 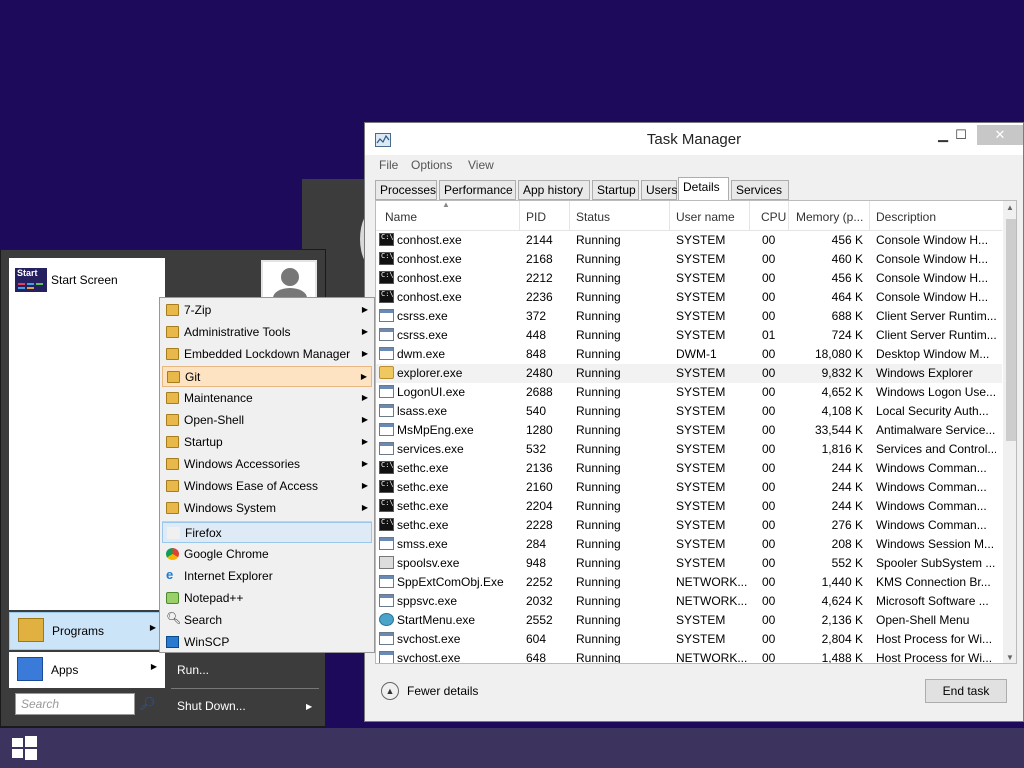 I want to click on search-icon: 🔎︎, so click(x=147, y=704).